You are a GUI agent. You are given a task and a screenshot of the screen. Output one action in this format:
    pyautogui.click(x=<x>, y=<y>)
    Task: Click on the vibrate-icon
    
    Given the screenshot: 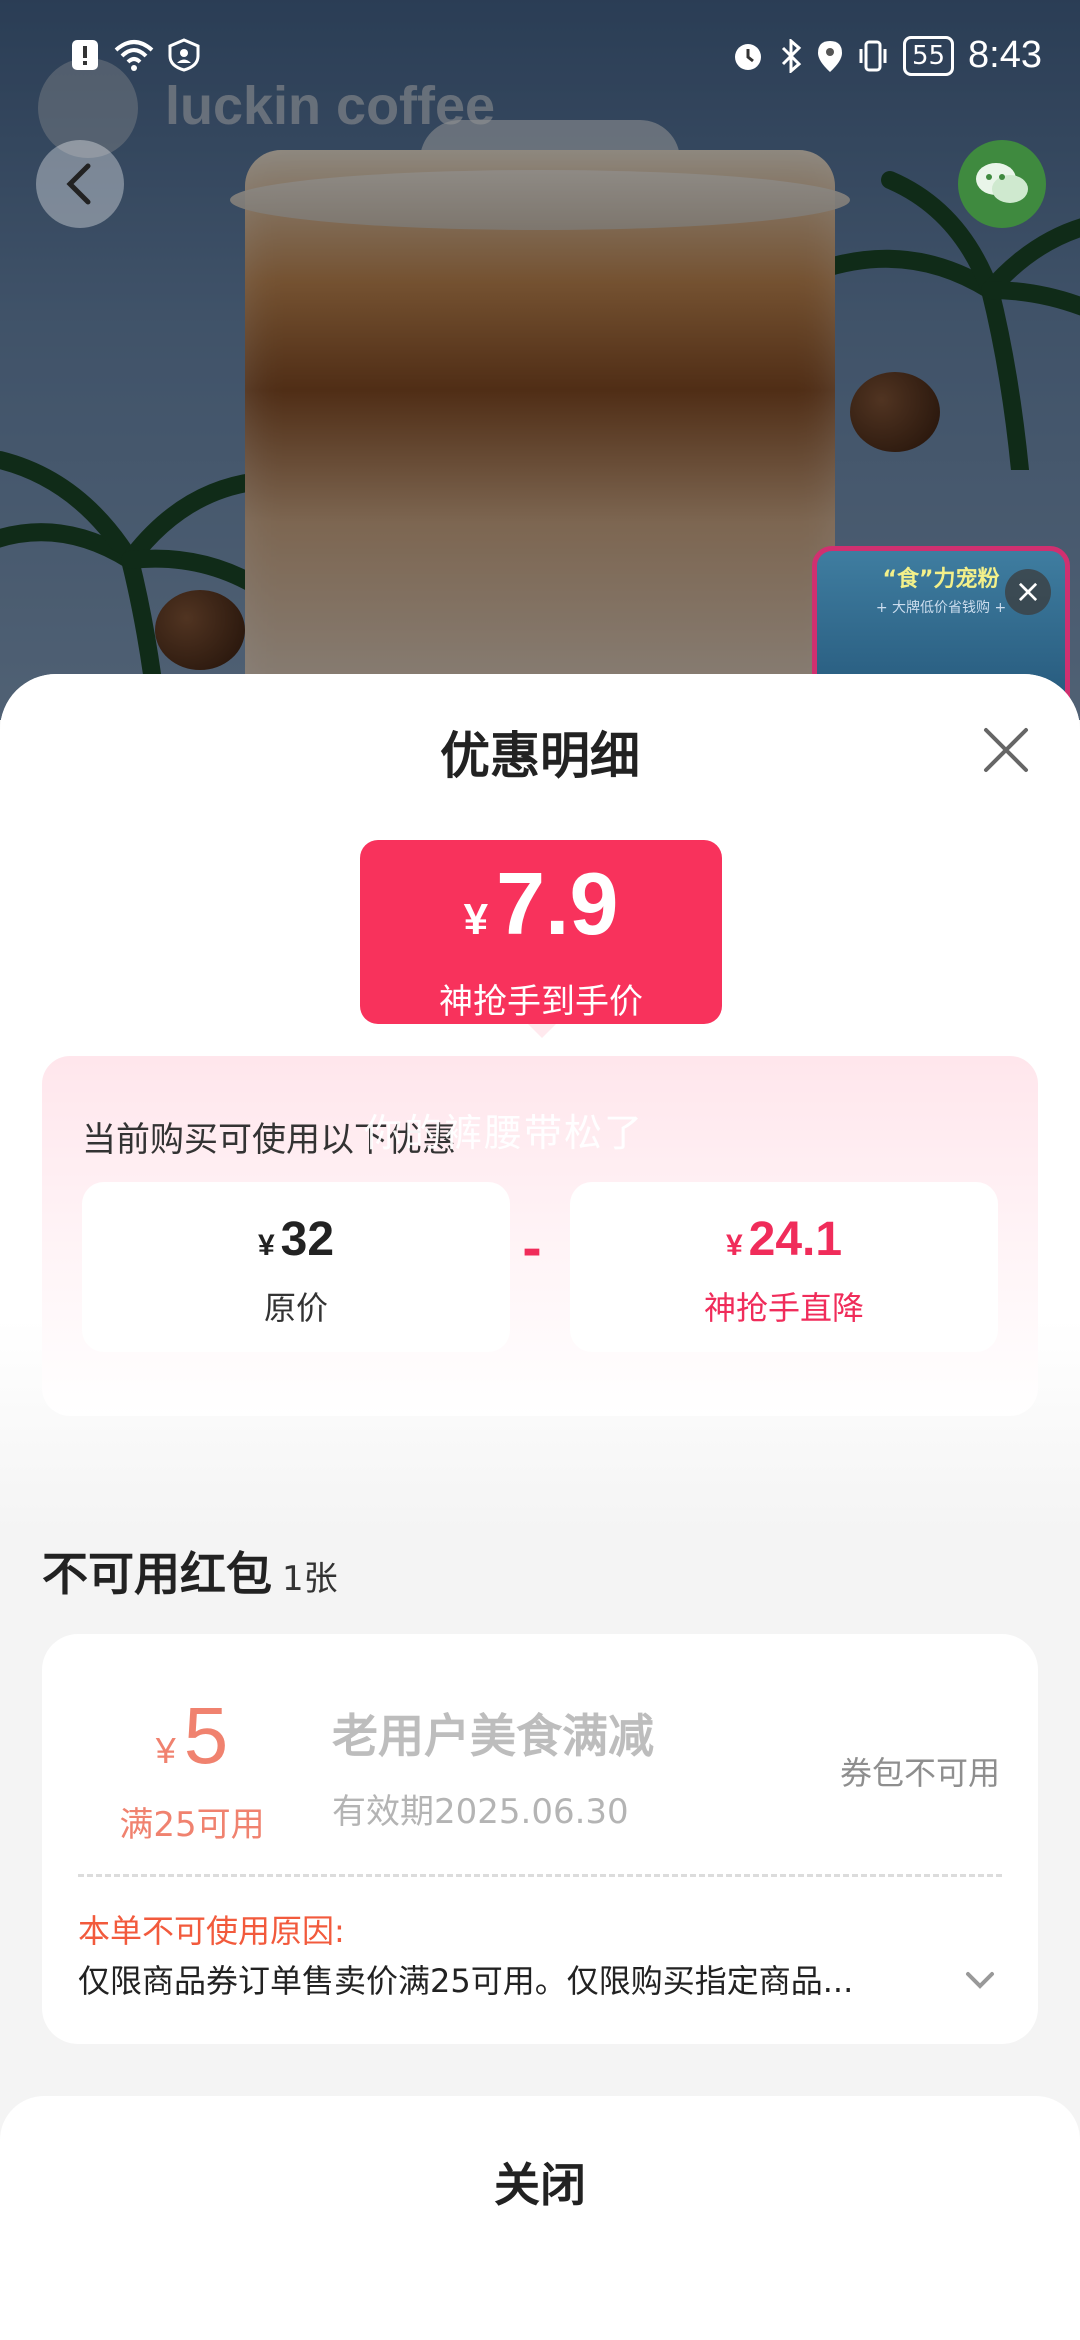 What is the action you would take?
    pyautogui.click(x=873, y=55)
    